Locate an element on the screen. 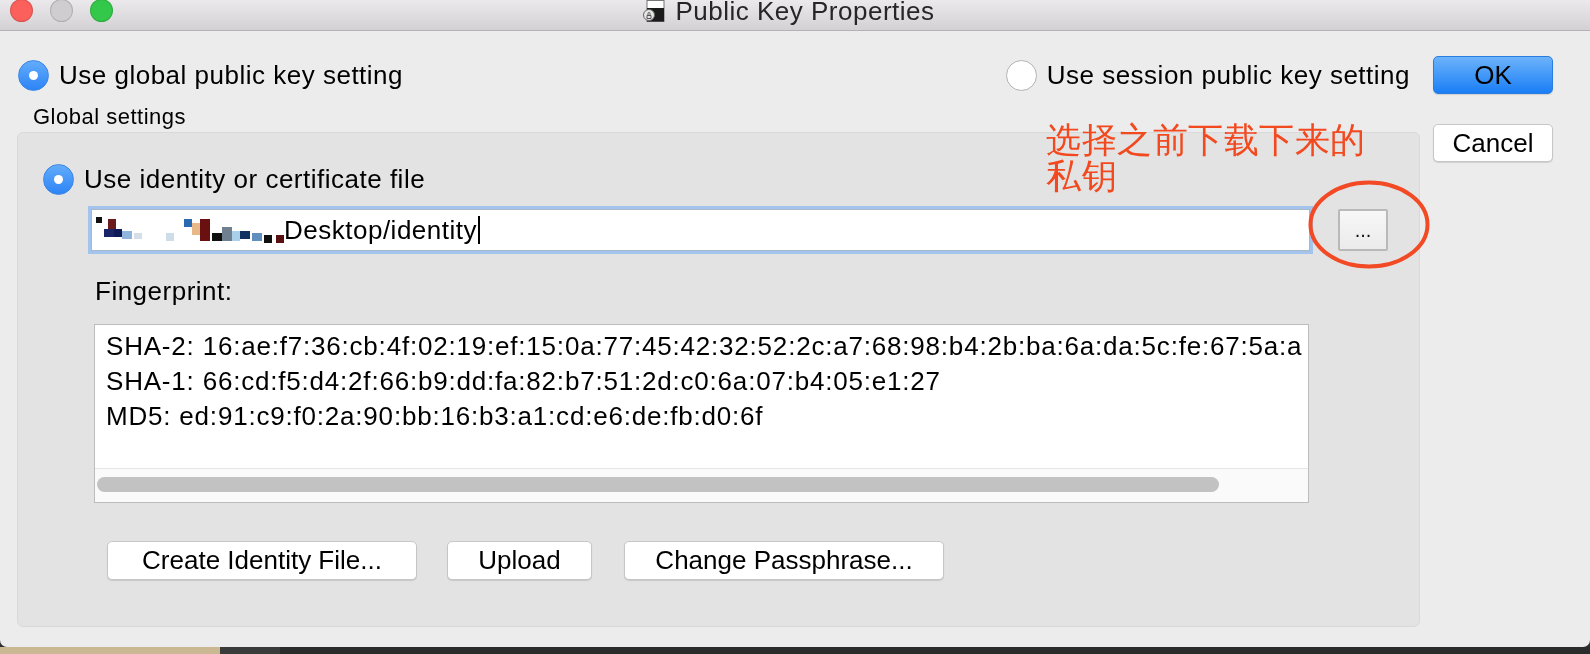 The width and height of the screenshot is (1590, 654). fingerprint-label: Fingerprint: is located at coordinates (164, 291).